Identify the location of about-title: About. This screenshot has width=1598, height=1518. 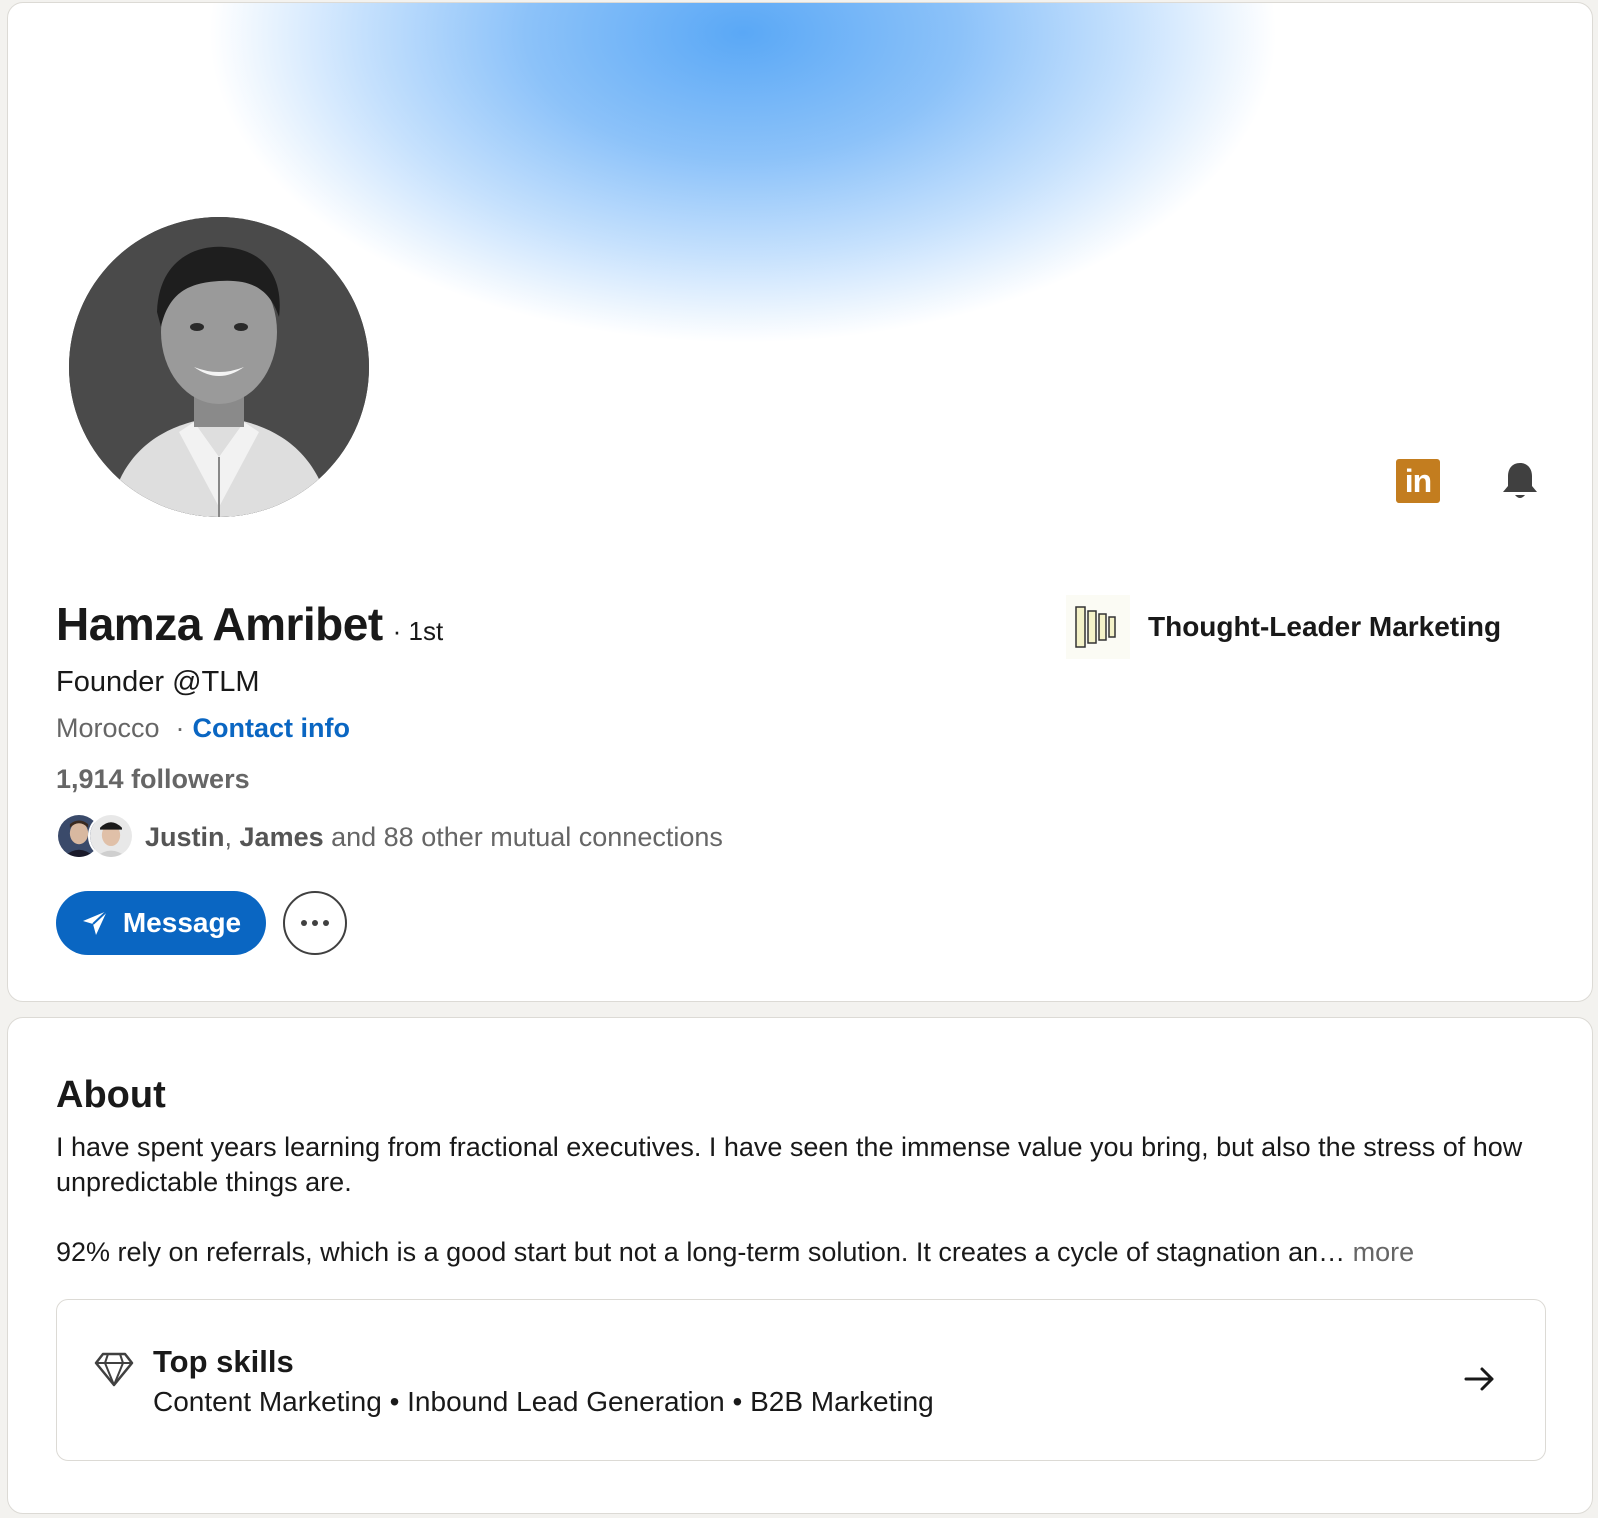
(111, 1095).